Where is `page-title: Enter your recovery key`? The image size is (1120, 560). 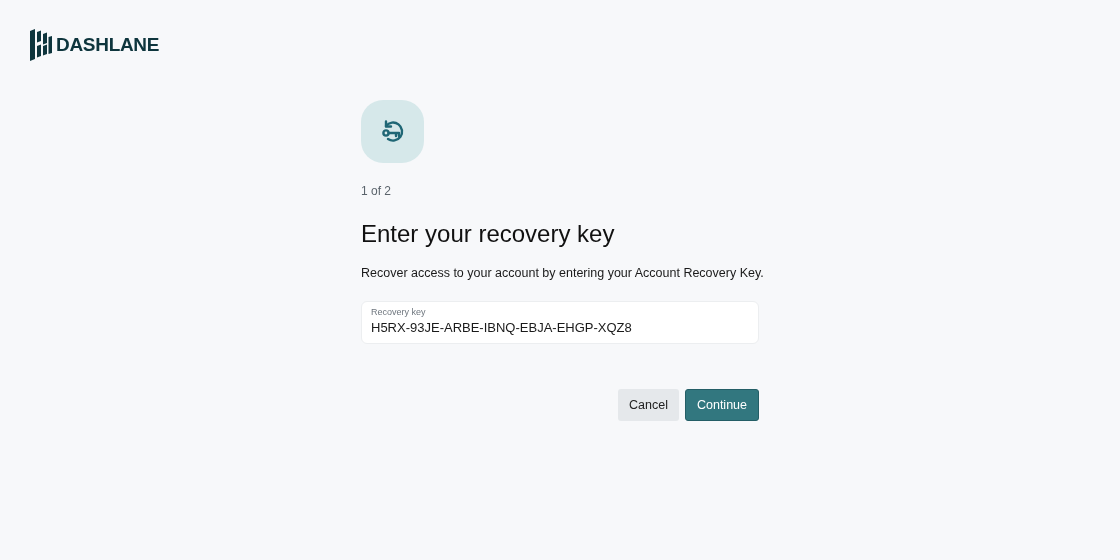
page-title: Enter your recovery key is located at coordinates (488, 234).